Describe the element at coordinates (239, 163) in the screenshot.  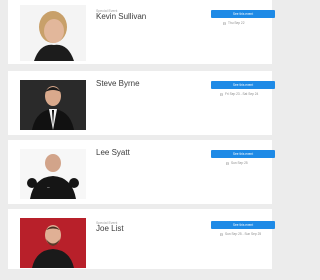
I see `event-dates-text: Sun Sep 25` at that location.